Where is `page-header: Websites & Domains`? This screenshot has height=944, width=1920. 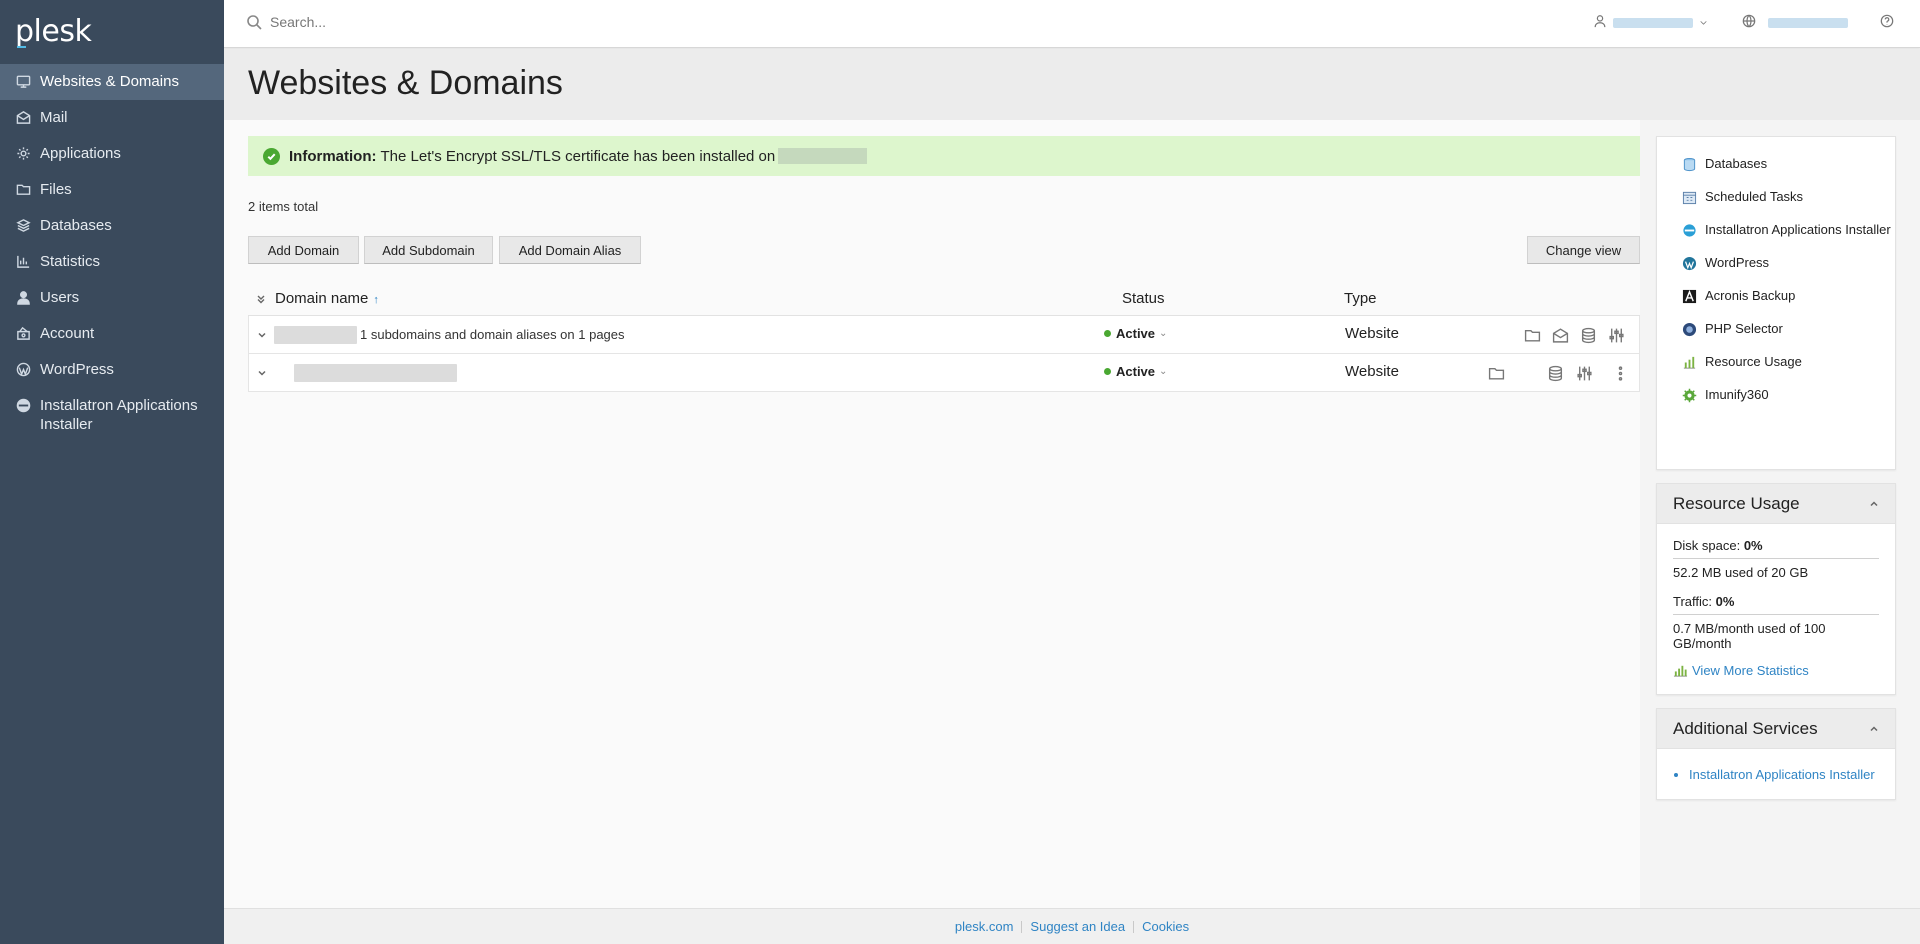
page-header: Websites & Domains is located at coordinates (1072, 84).